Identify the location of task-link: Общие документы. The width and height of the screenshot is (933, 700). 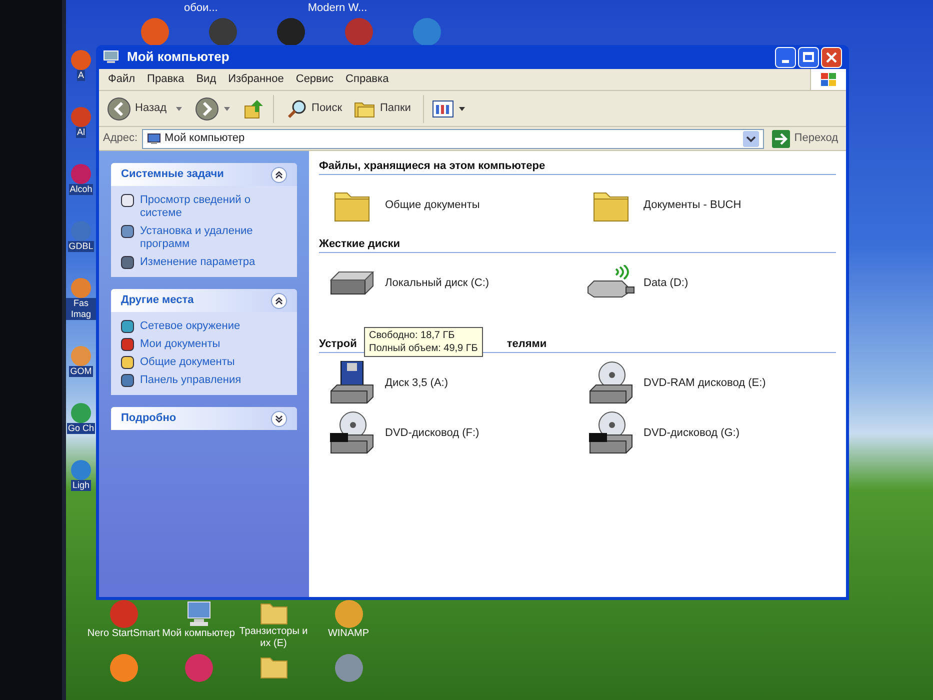
(187, 362).